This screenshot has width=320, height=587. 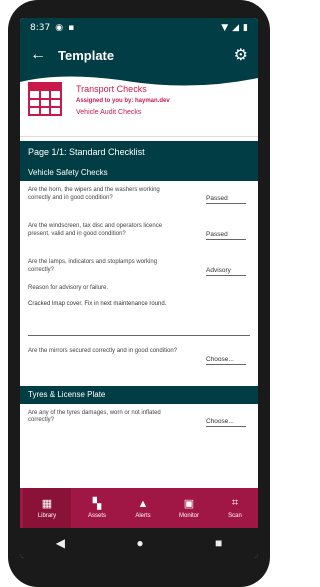 What do you see at coordinates (188, 516) in the screenshot?
I see `nav-label: Monitor` at bounding box center [188, 516].